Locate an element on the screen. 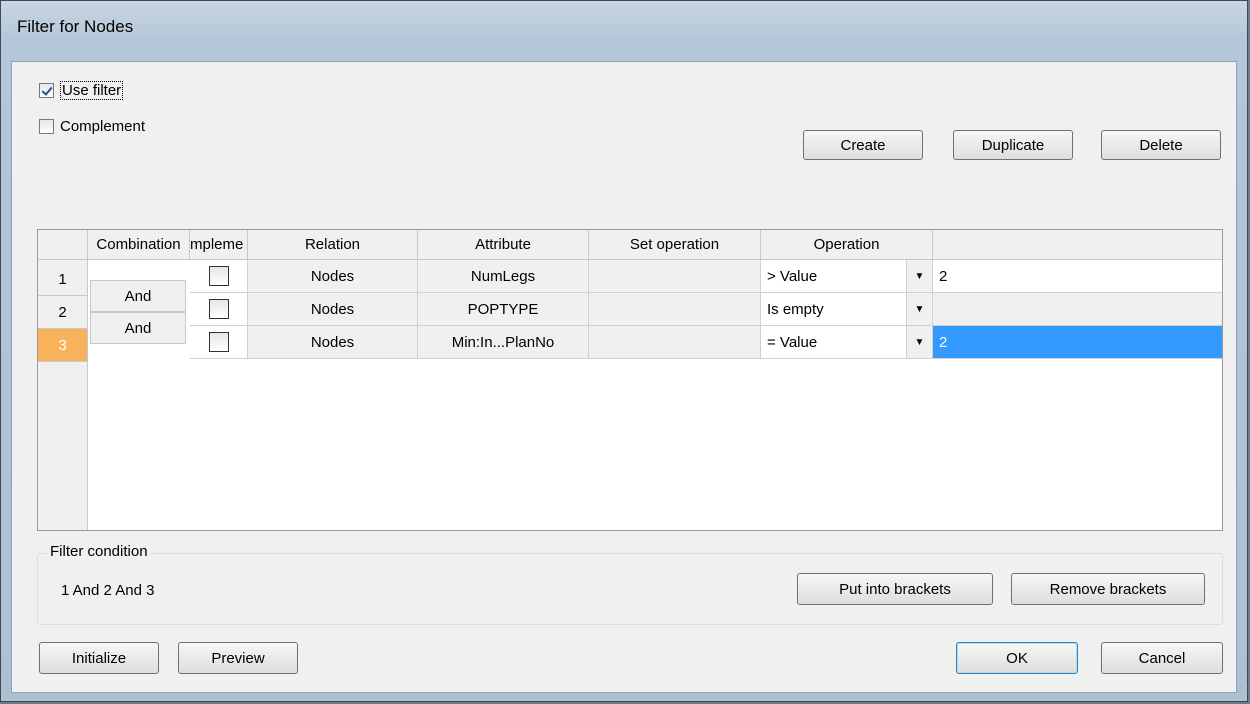 The height and width of the screenshot is (704, 1250). preview-label: Preview is located at coordinates (238, 658).